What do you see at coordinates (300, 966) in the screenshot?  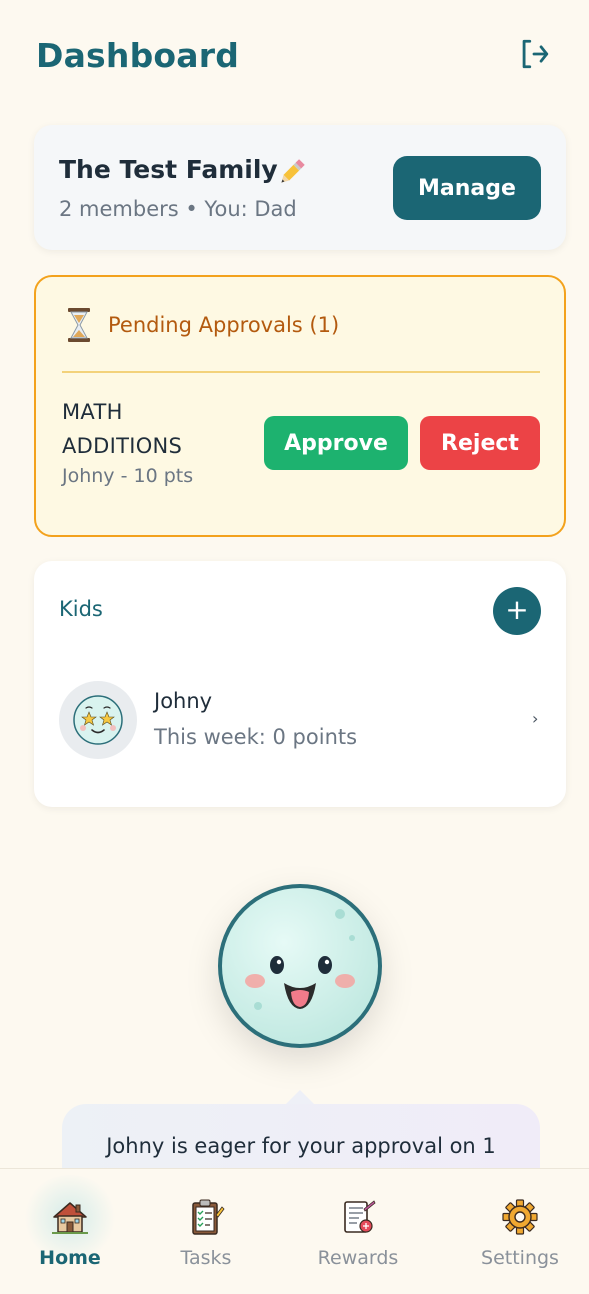 I see `mascot-character` at bounding box center [300, 966].